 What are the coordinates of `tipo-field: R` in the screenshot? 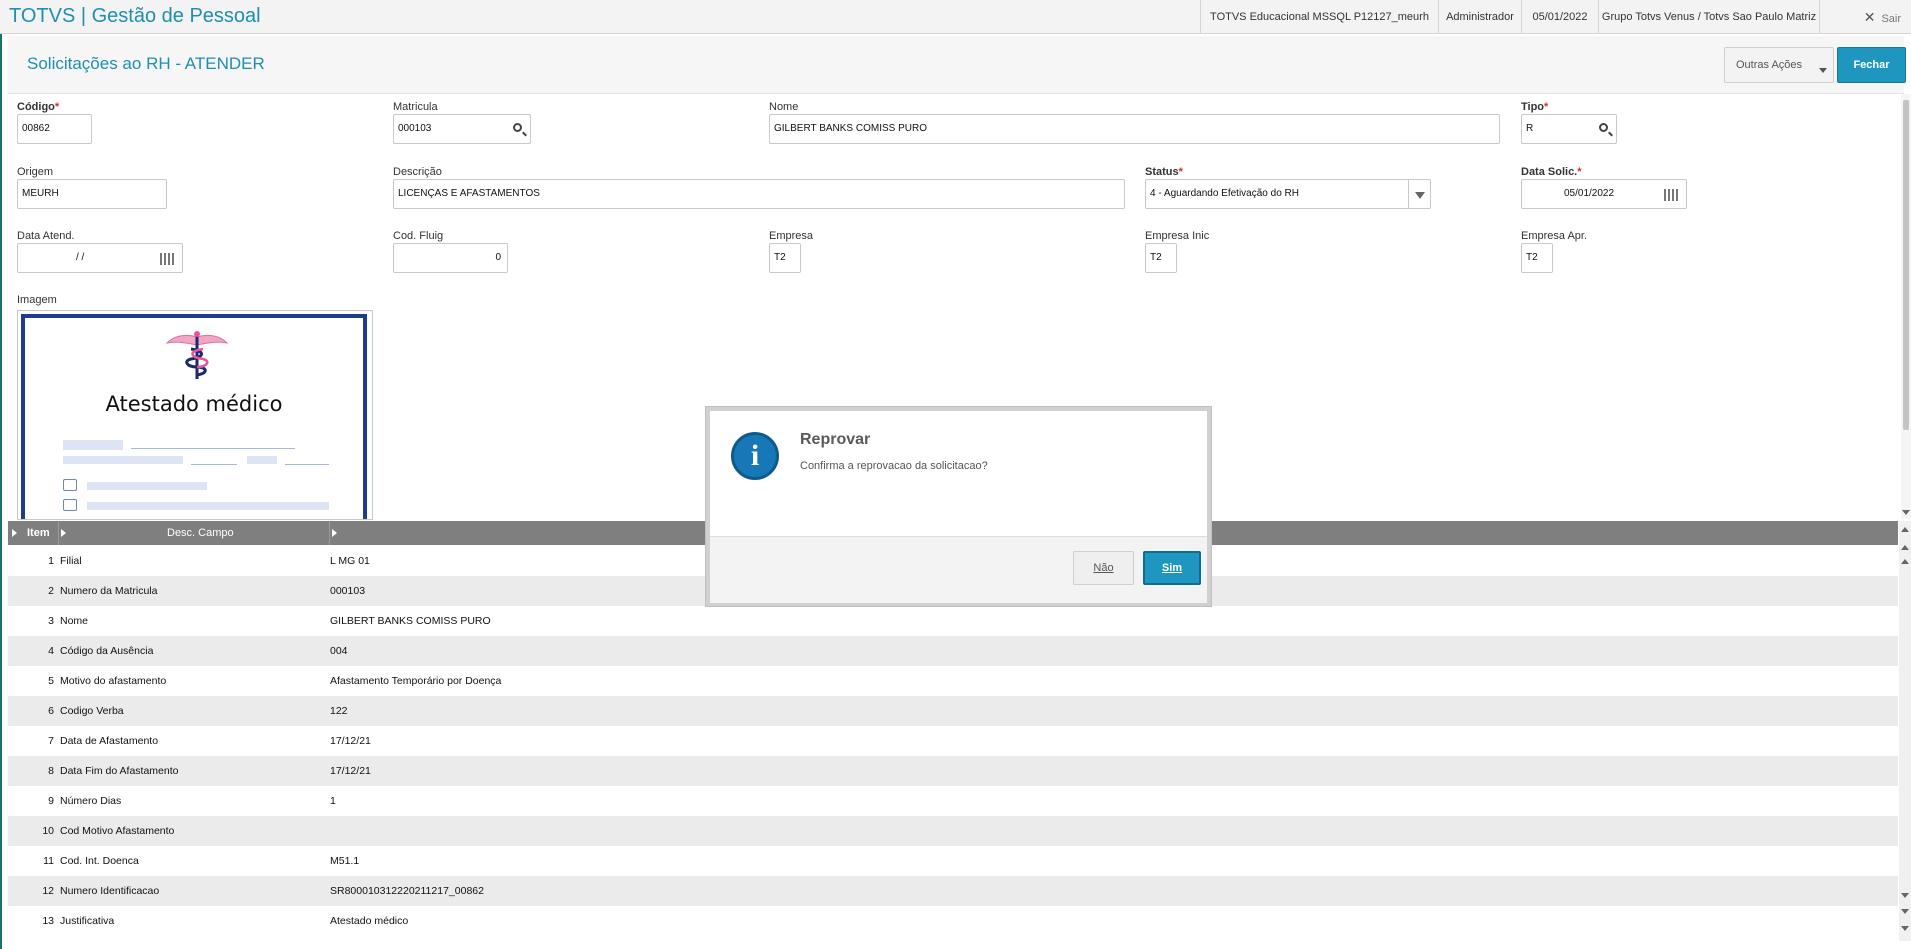 It's located at (1569, 129).